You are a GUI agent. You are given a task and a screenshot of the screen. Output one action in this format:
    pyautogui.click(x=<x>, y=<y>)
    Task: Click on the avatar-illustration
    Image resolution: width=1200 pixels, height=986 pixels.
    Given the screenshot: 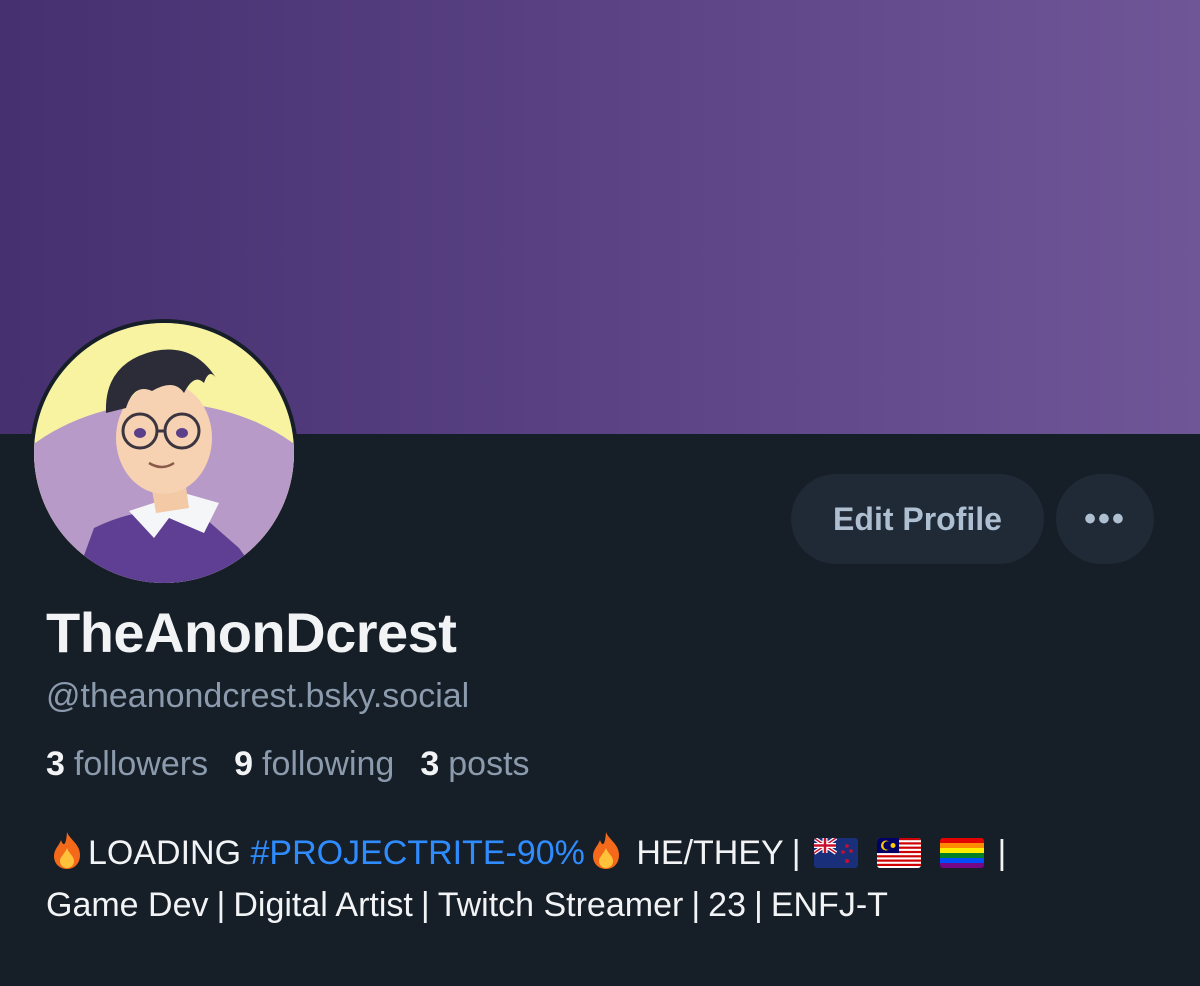 What is the action you would take?
    pyautogui.click(x=164, y=453)
    